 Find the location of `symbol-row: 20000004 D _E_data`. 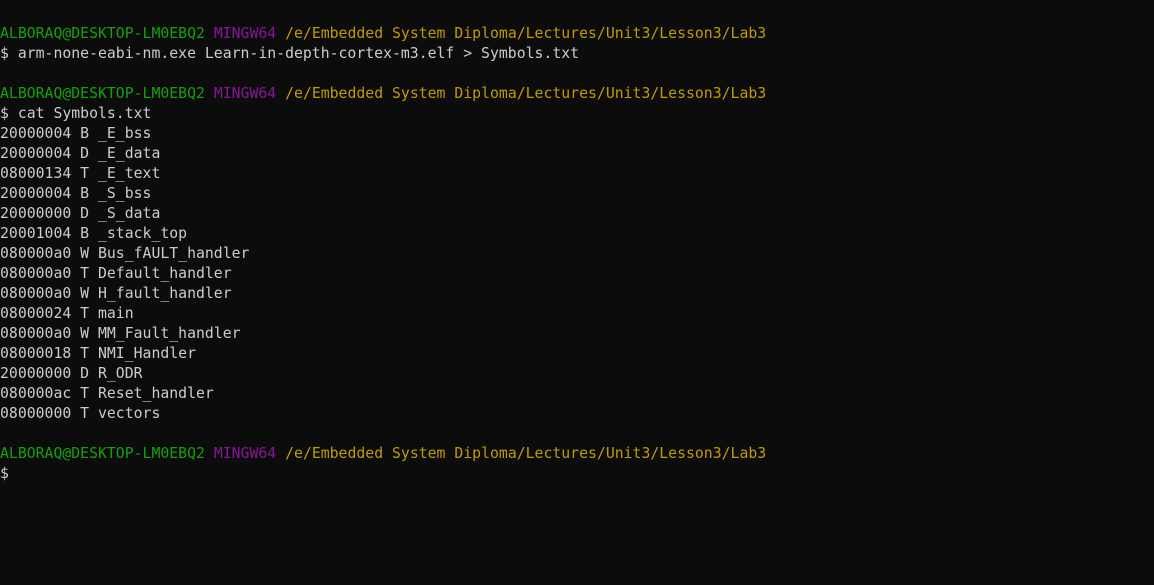

symbol-row: 20000004 D _E_data is located at coordinates (80, 153).